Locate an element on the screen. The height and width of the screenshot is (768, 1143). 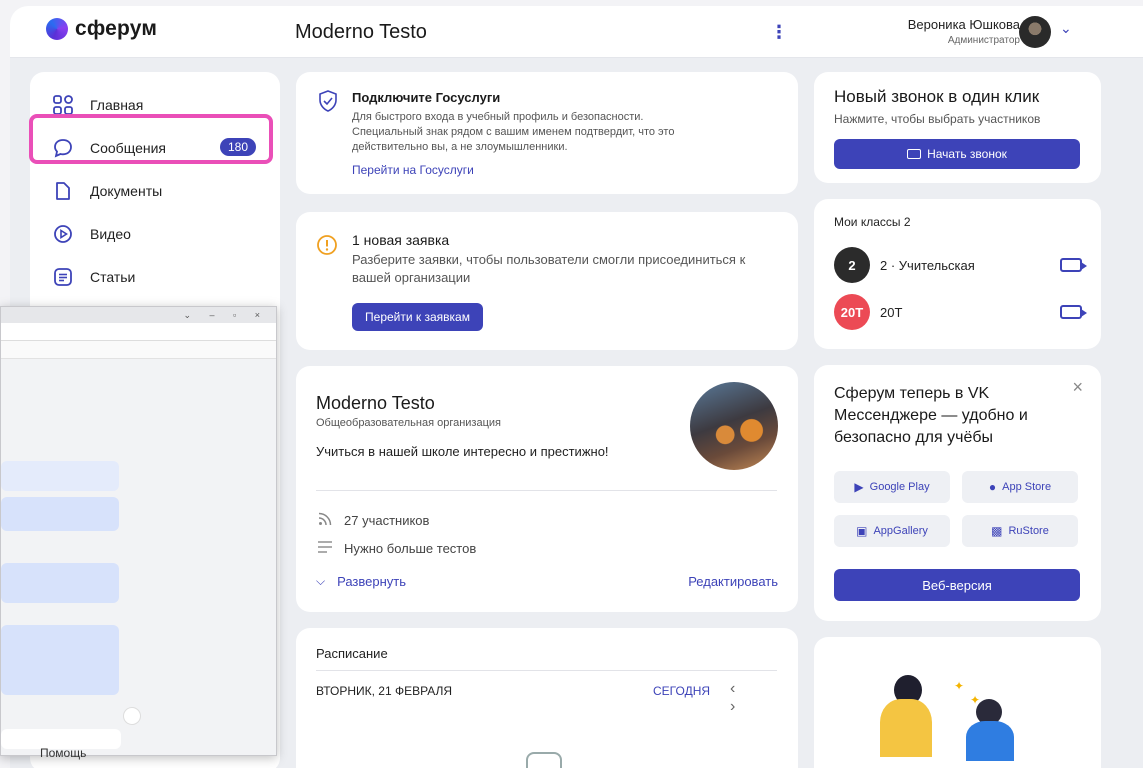
store-label: RuStore is located at coordinates (1028, 531).